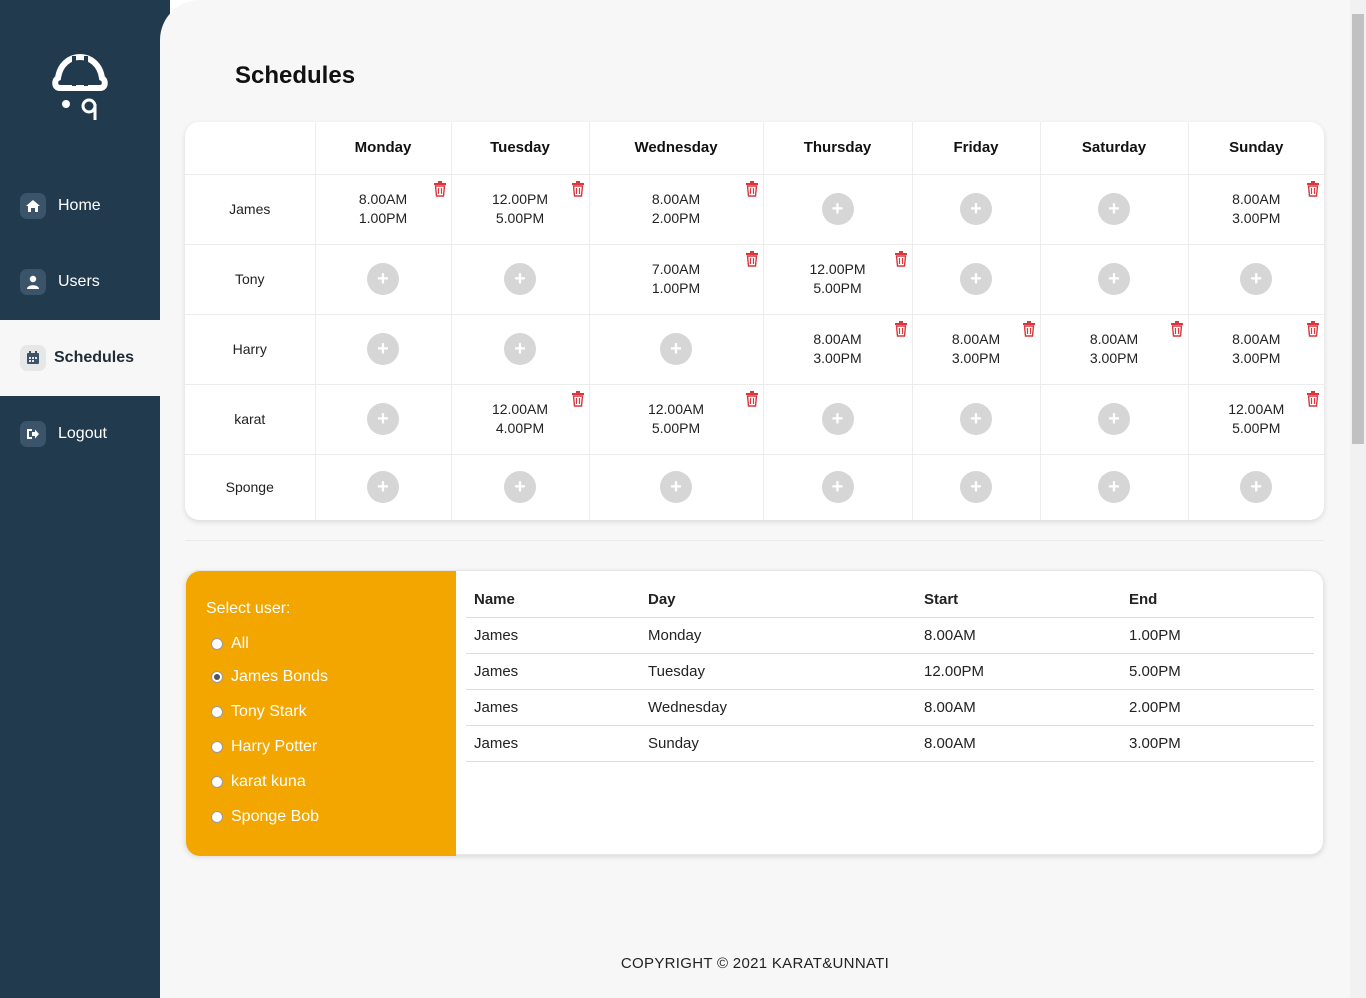 Image resolution: width=1366 pixels, height=998 pixels. What do you see at coordinates (778, 635) in the screenshot?
I see `table-cell: Monday` at bounding box center [778, 635].